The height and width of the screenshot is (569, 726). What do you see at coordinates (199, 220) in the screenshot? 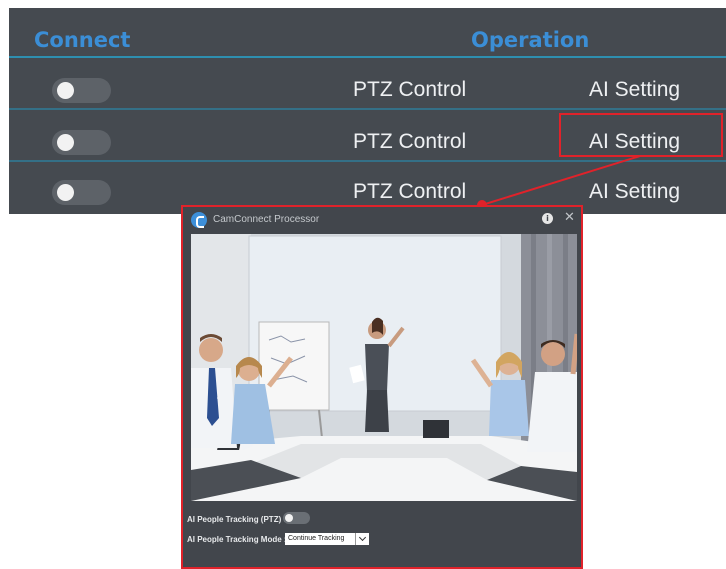
I see `camconnect-logo-icon` at bounding box center [199, 220].